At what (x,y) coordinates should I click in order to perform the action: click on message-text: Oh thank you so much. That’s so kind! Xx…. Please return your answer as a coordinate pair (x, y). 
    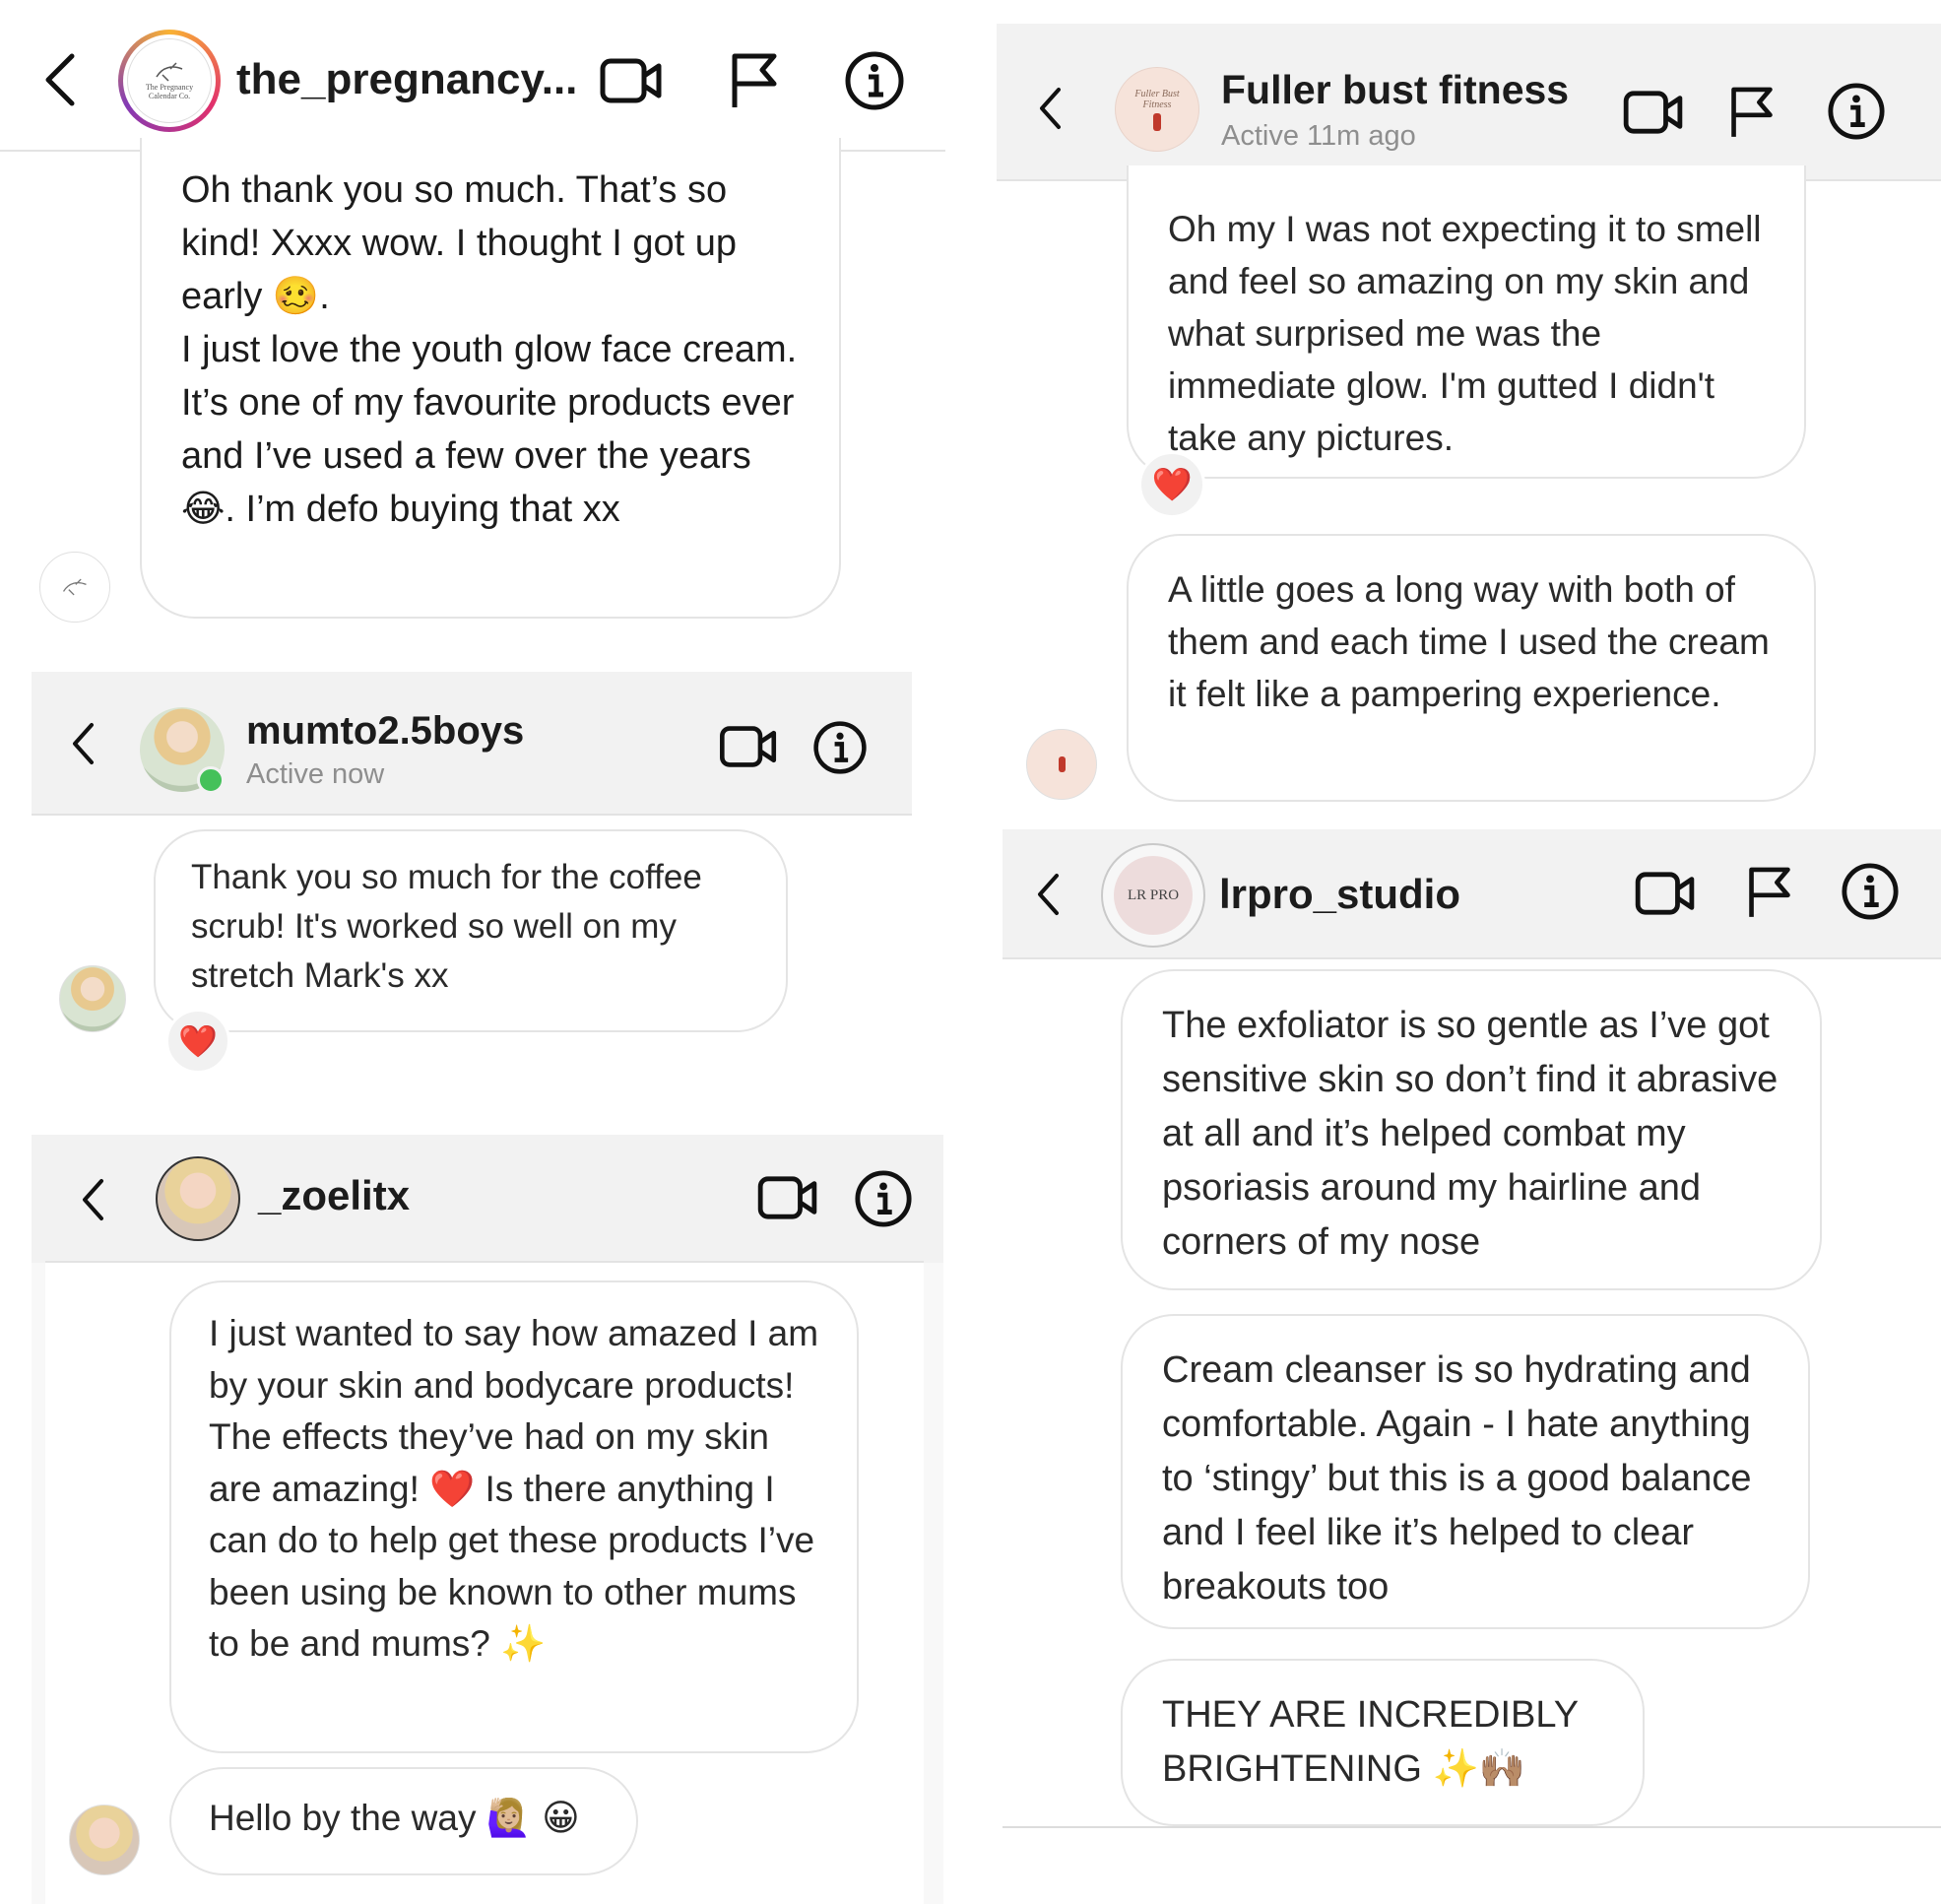
    Looking at the image, I should click on (489, 349).